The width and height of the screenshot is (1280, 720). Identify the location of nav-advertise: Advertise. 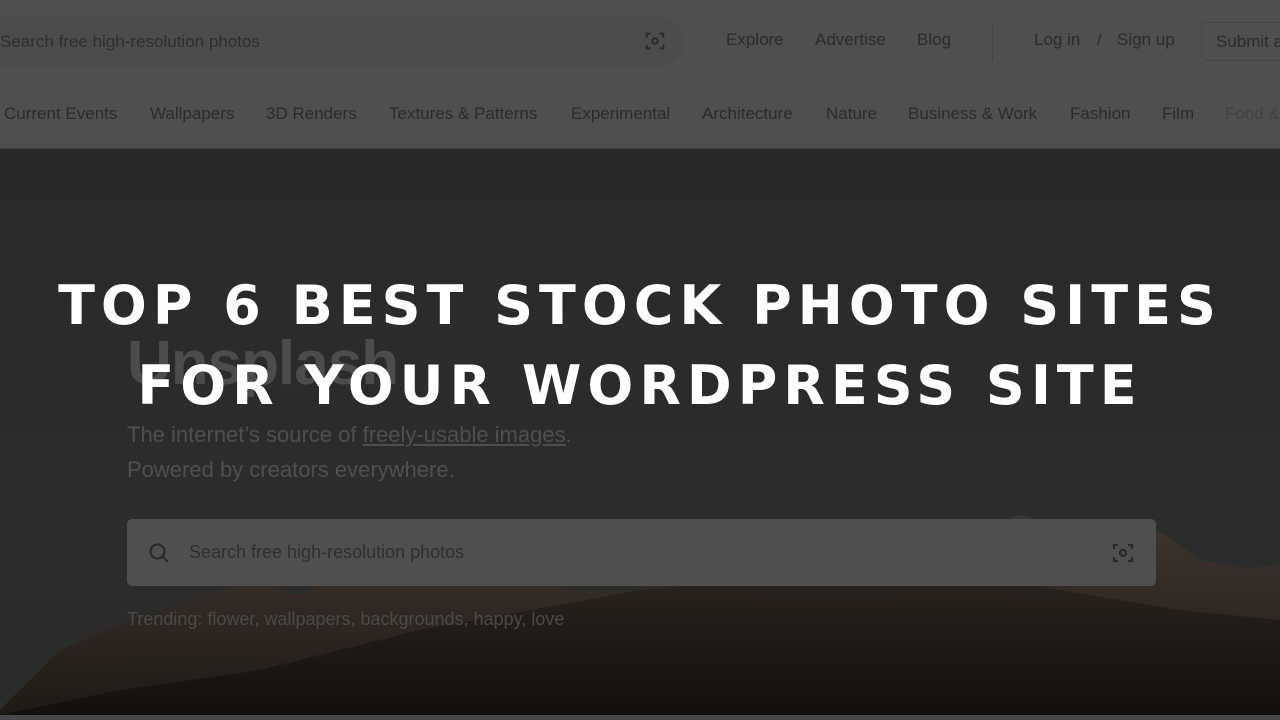
(850, 40).